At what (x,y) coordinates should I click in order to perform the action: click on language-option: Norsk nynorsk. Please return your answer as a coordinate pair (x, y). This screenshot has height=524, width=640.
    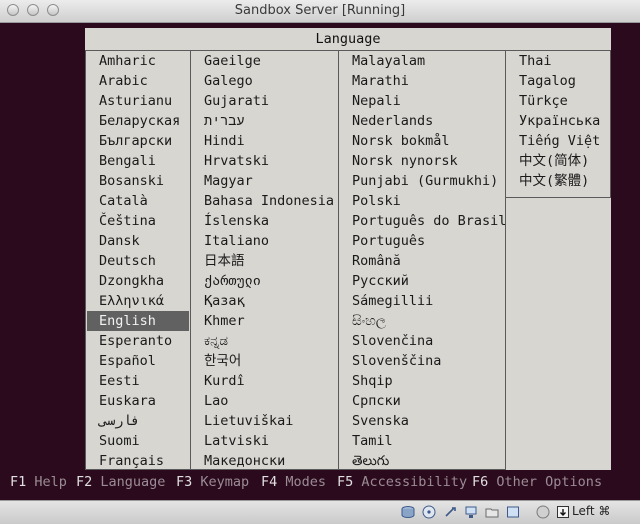
    Looking at the image, I should click on (422, 161).